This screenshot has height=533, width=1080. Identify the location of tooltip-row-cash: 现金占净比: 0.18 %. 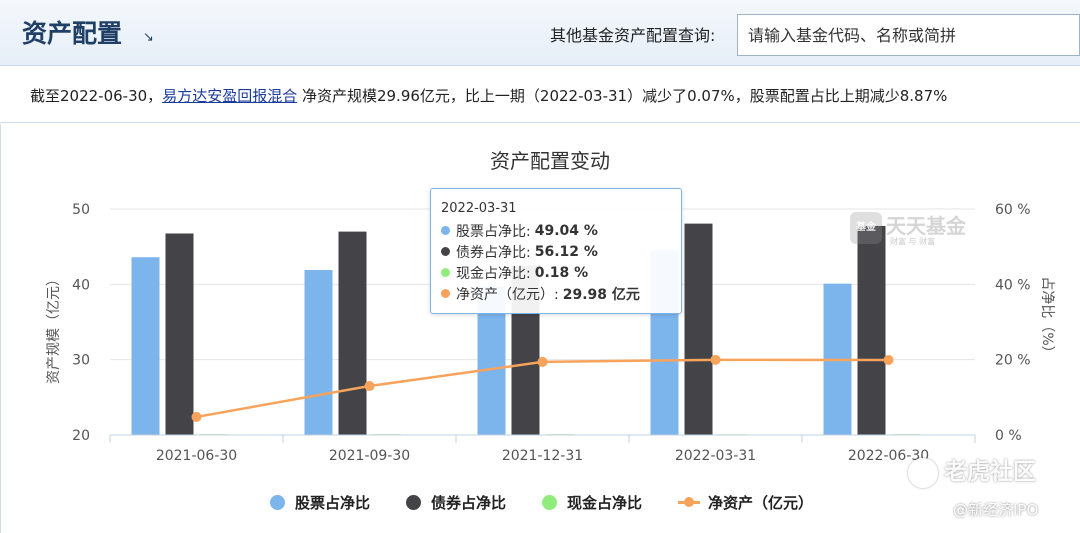
(556, 272).